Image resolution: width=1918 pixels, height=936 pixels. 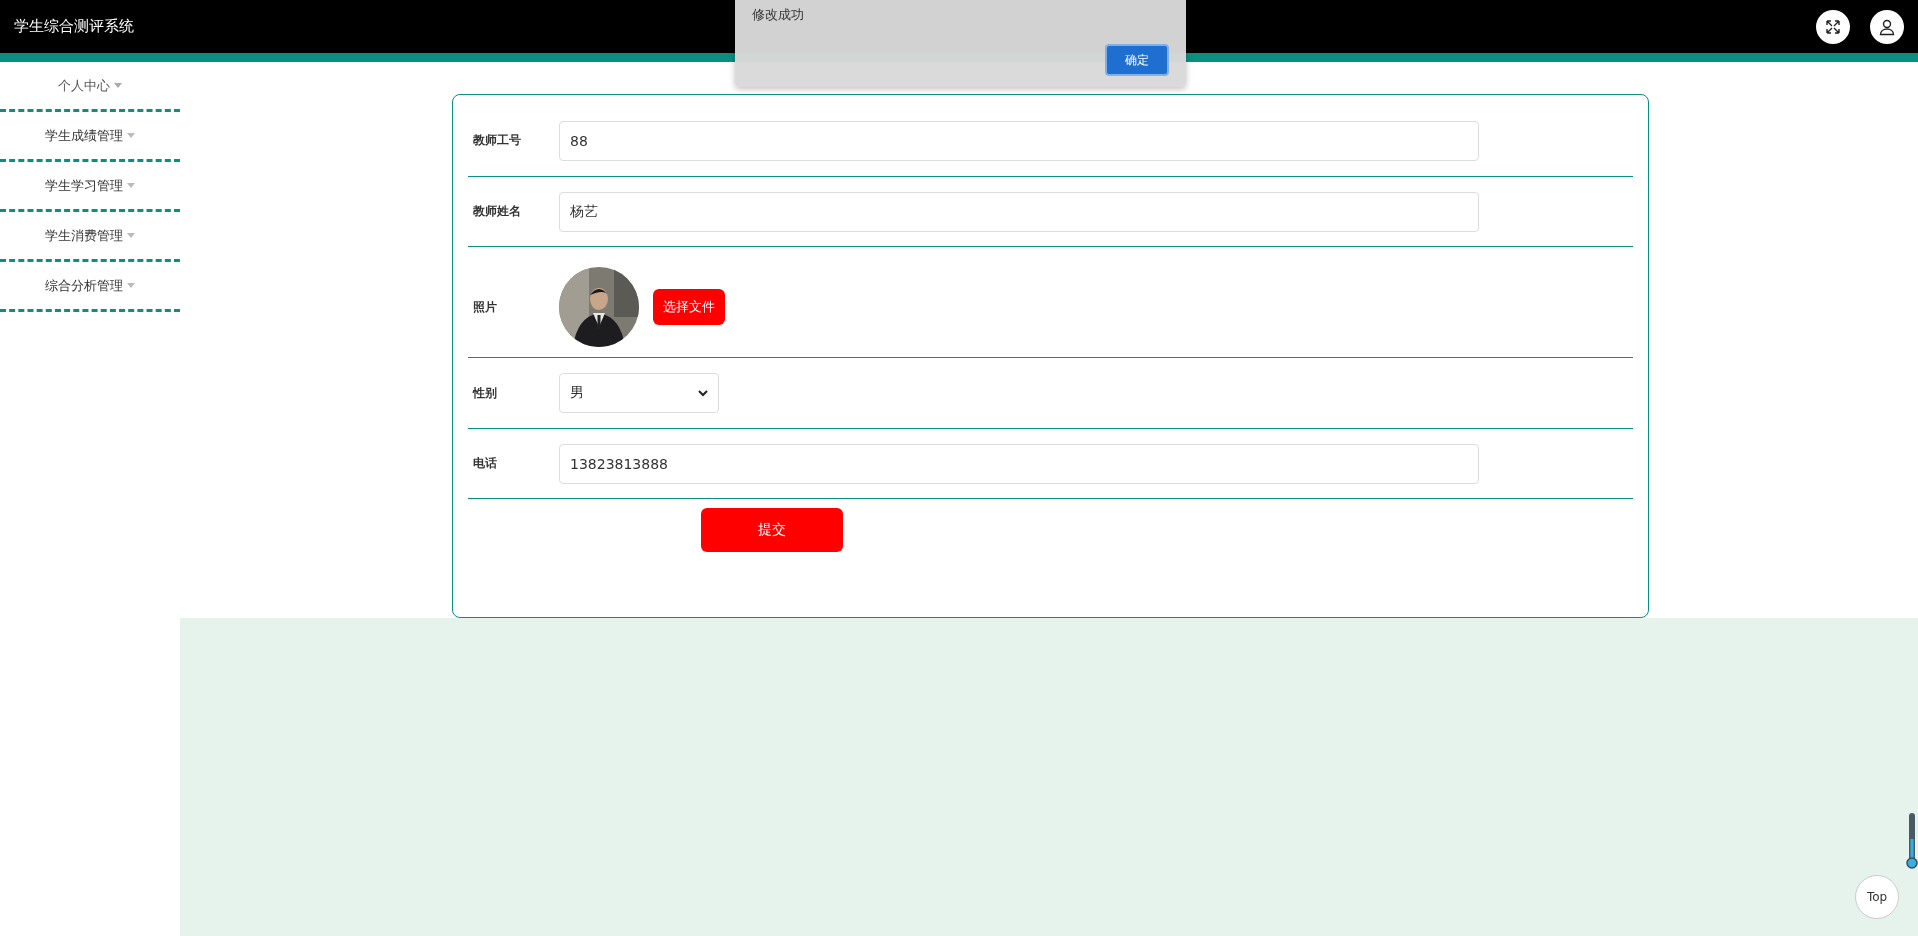 What do you see at coordinates (1019, 211) in the screenshot?
I see `text-field: 杨艺` at bounding box center [1019, 211].